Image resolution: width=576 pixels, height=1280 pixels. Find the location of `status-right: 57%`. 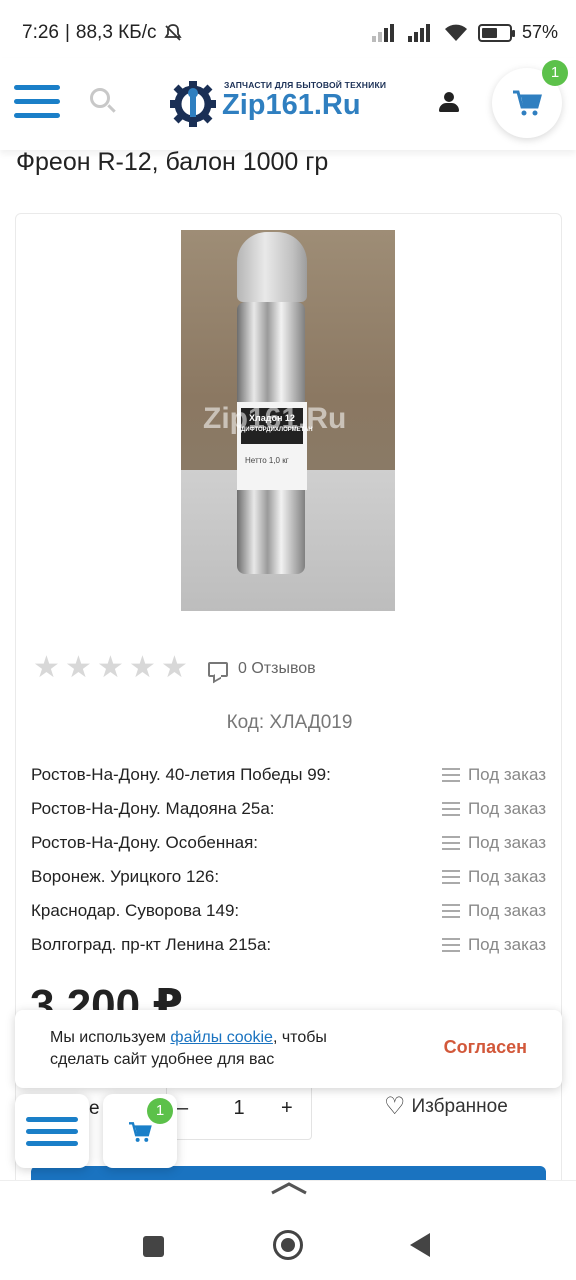

status-right: 57% is located at coordinates (464, 32).